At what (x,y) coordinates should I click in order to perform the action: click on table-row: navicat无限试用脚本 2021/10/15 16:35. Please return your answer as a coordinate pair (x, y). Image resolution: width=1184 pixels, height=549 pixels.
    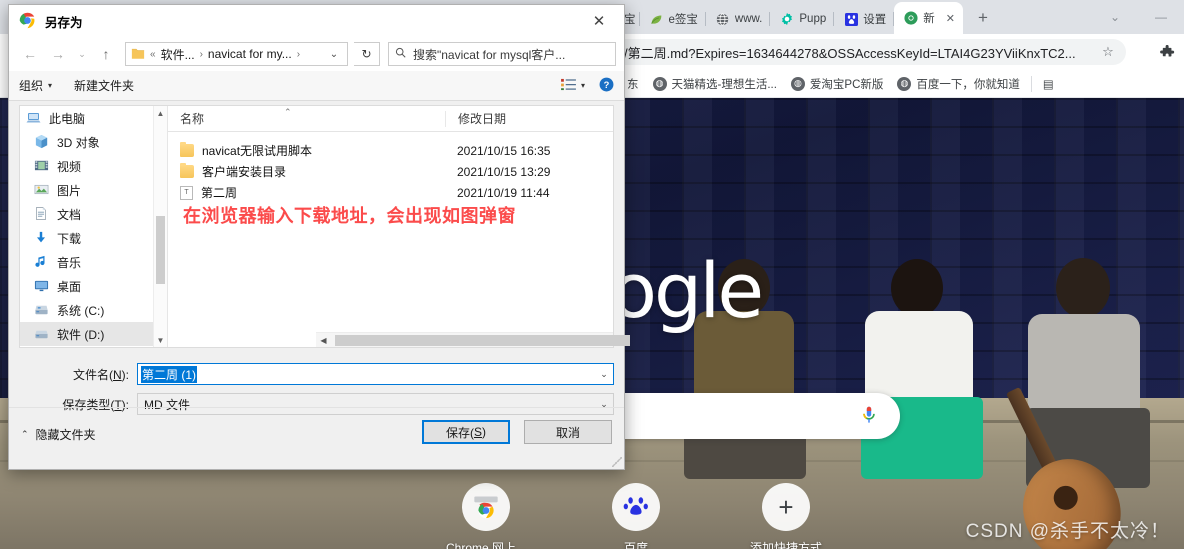
    Looking at the image, I should click on (390, 150).